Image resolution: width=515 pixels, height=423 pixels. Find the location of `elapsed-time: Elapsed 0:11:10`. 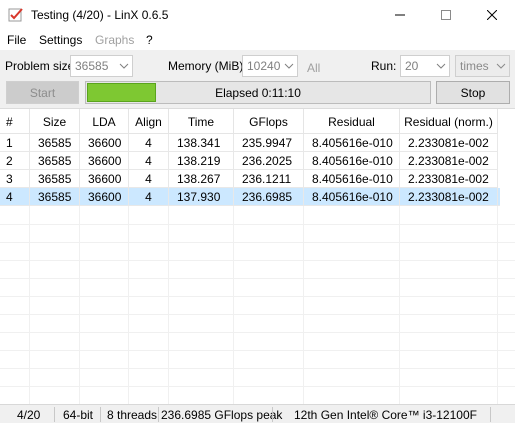

elapsed-time: Elapsed 0:11:10 is located at coordinates (258, 93).